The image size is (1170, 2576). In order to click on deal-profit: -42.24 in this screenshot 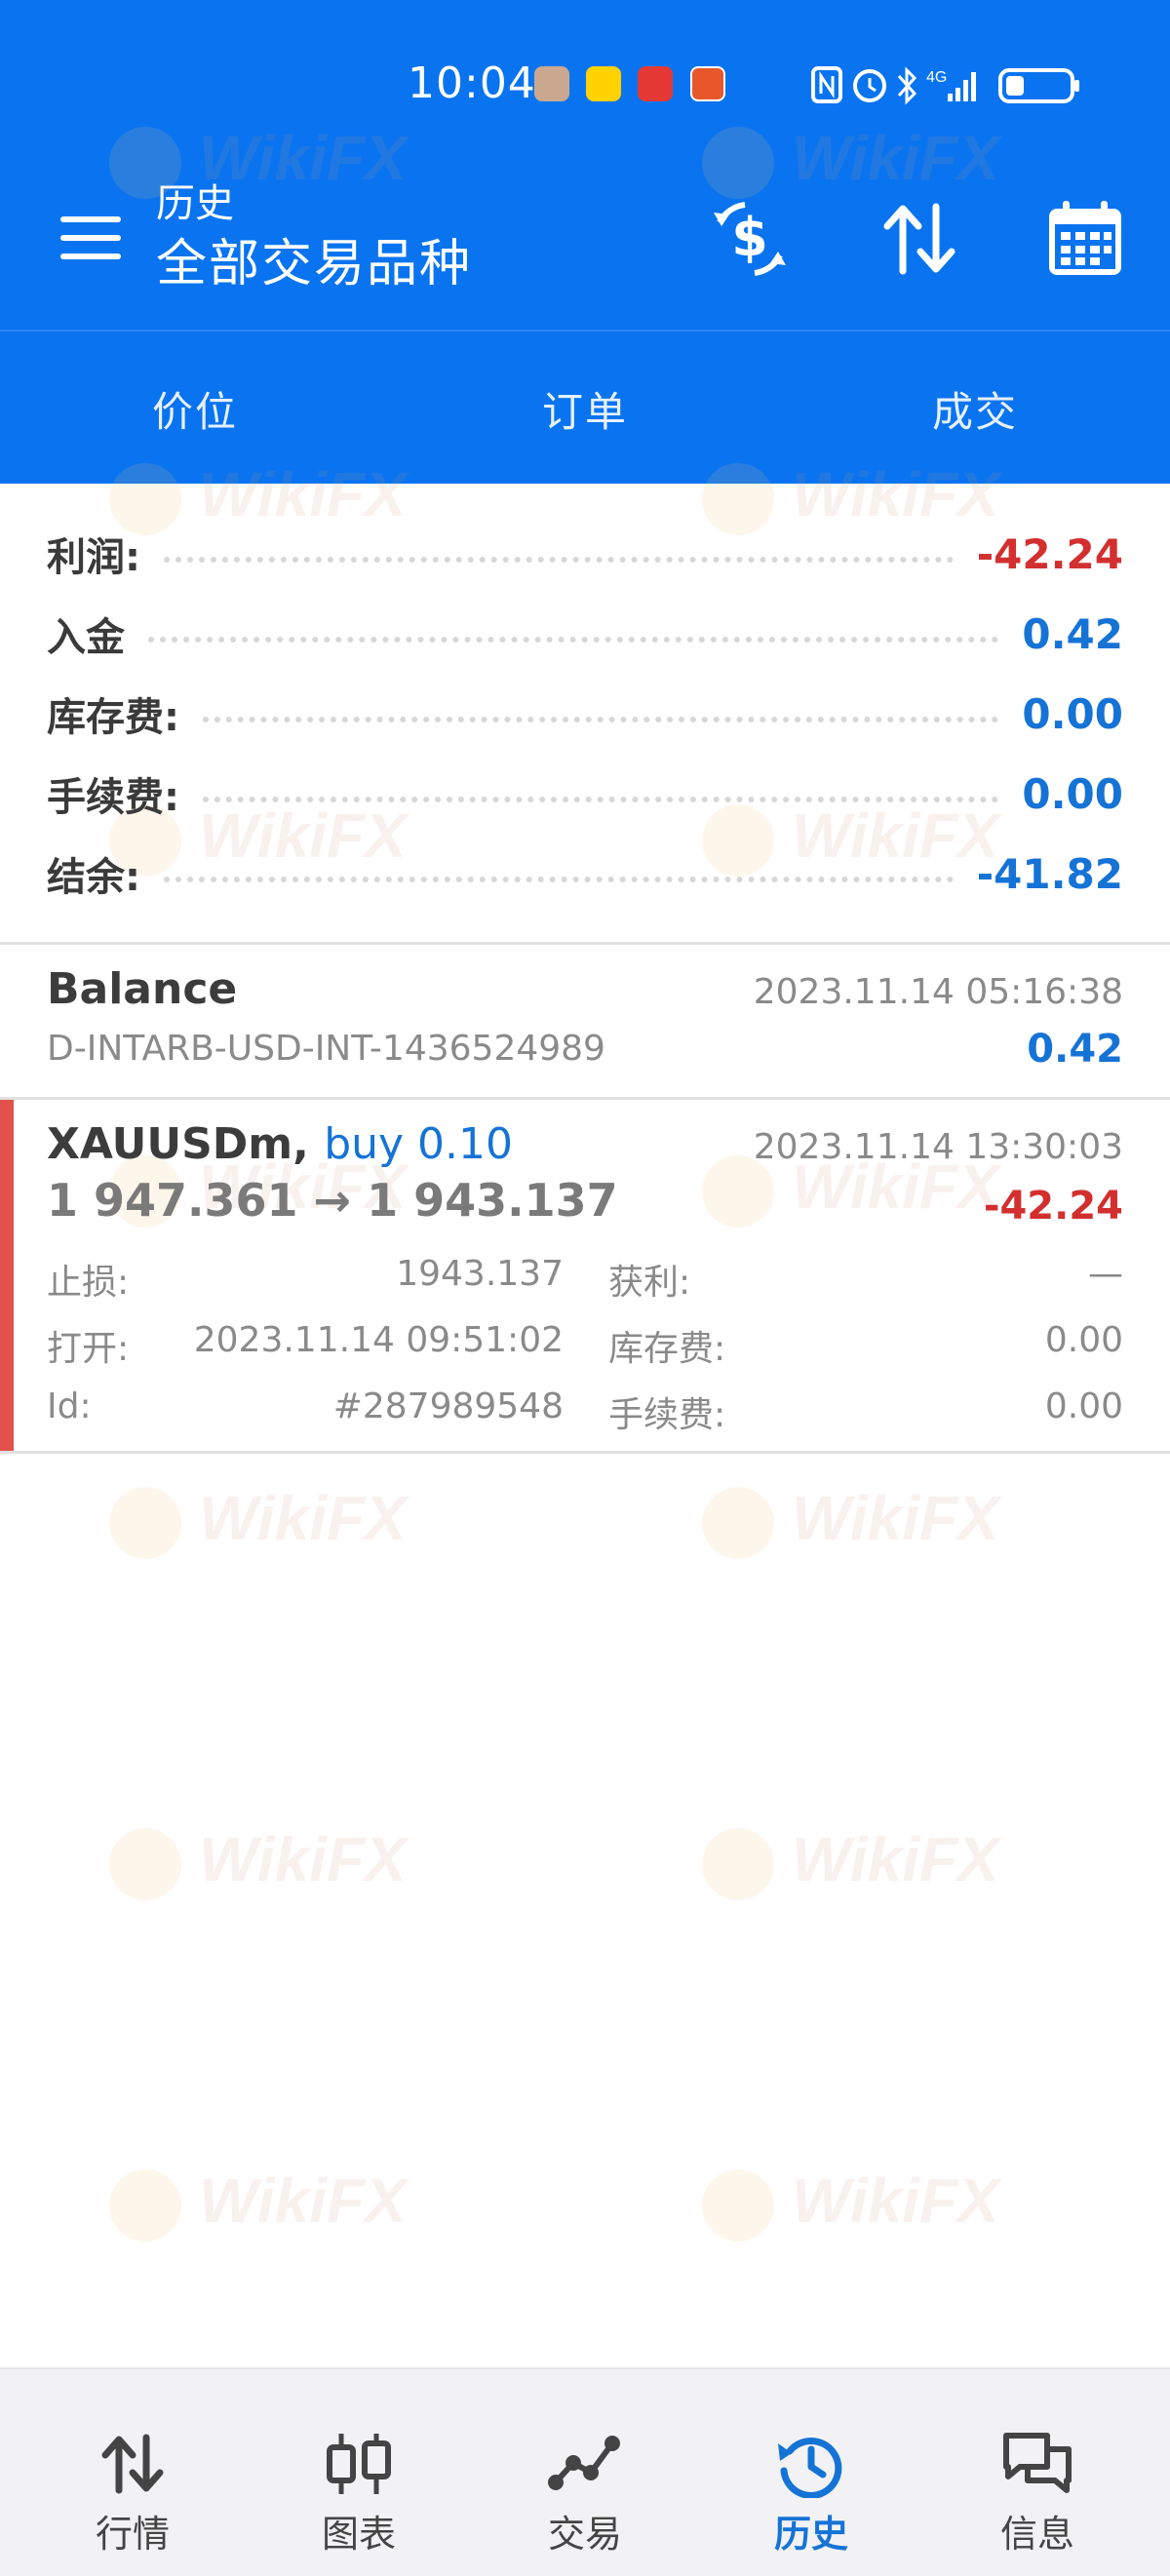, I will do `click(1053, 1206)`.